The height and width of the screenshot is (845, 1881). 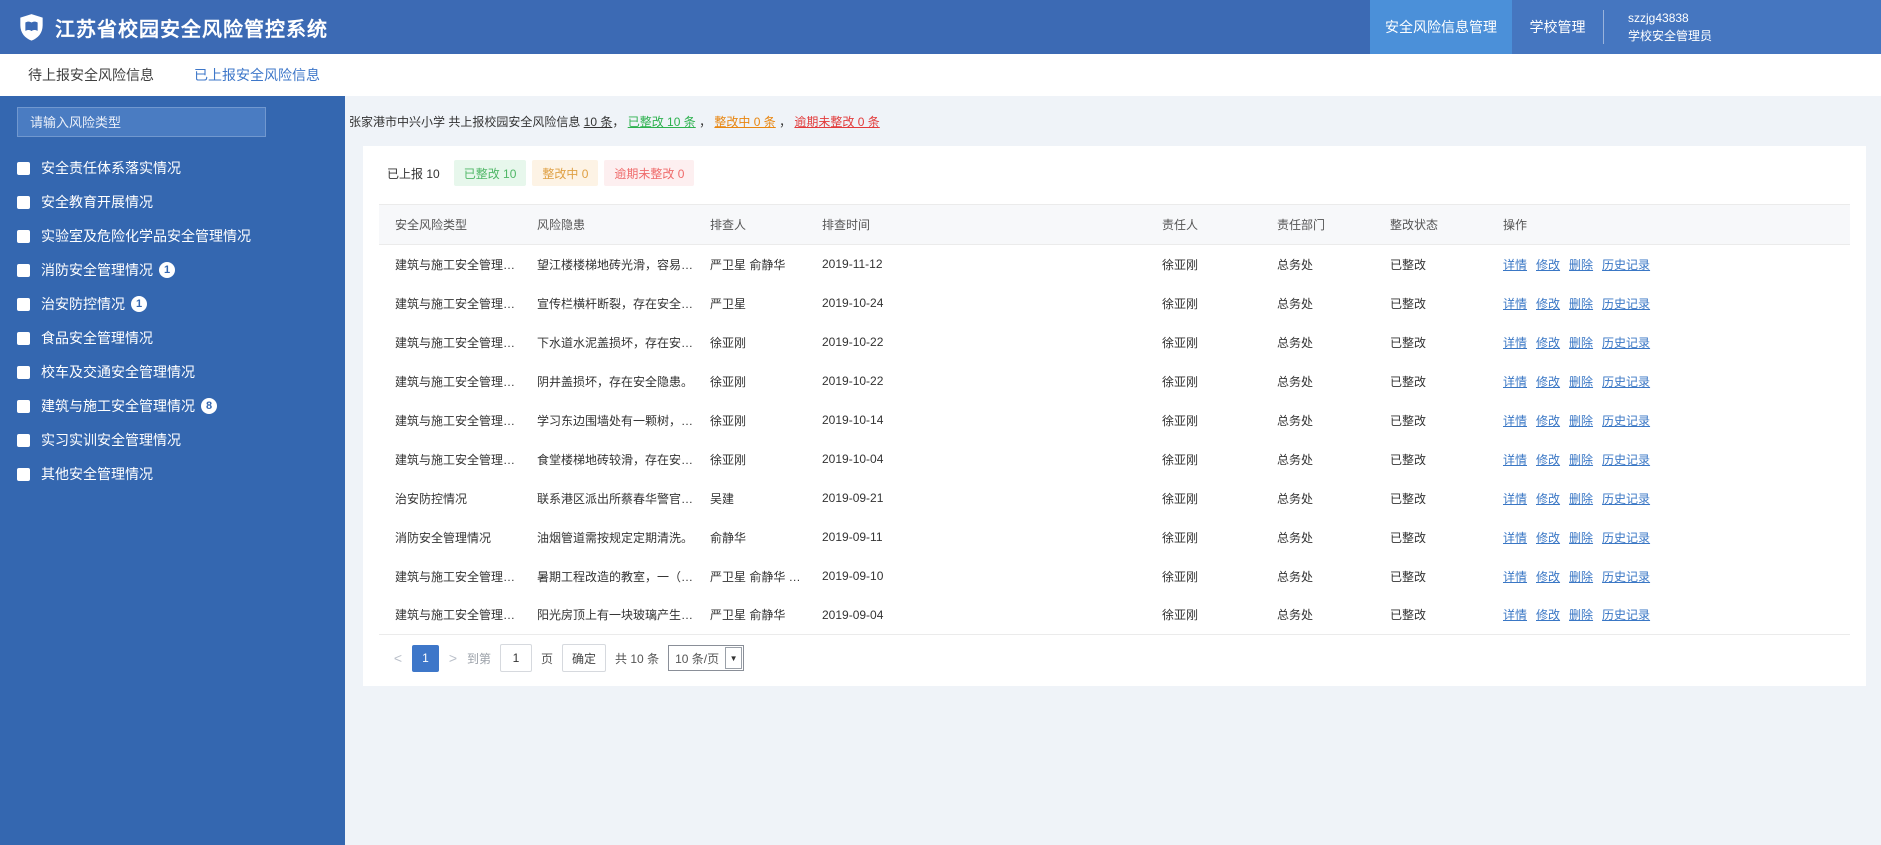 What do you see at coordinates (111, 168) in the screenshot?
I see `sidebar-item-label: 安全责任体系落实情况` at bounding box center [111, 168].